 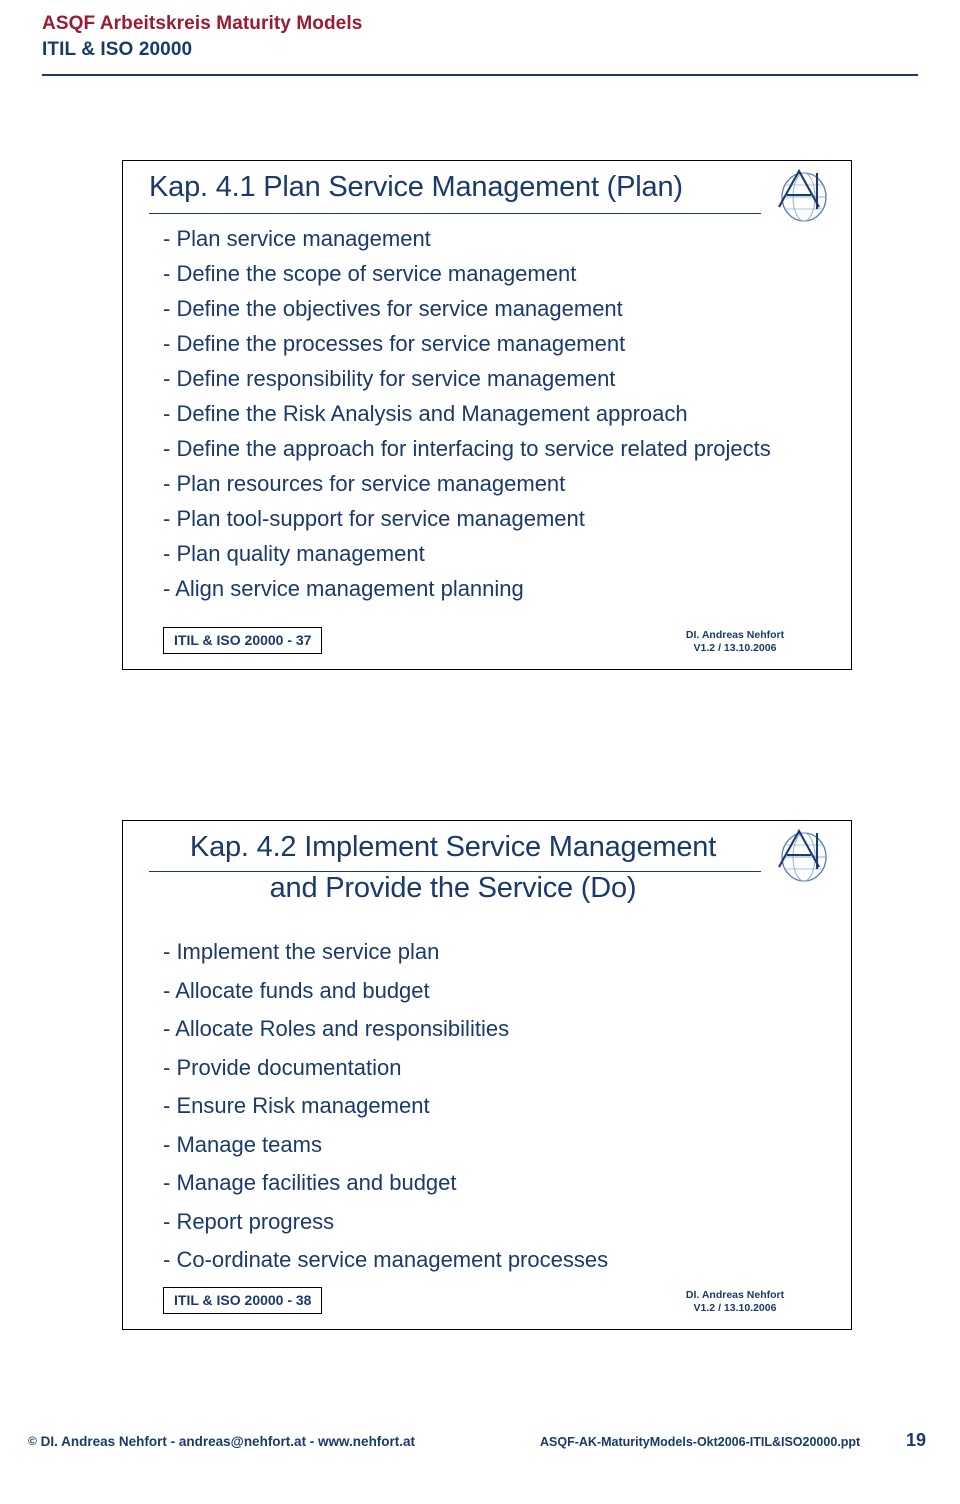 I want to click on list-item: - Manage teams, so click(x=242, y=1144).